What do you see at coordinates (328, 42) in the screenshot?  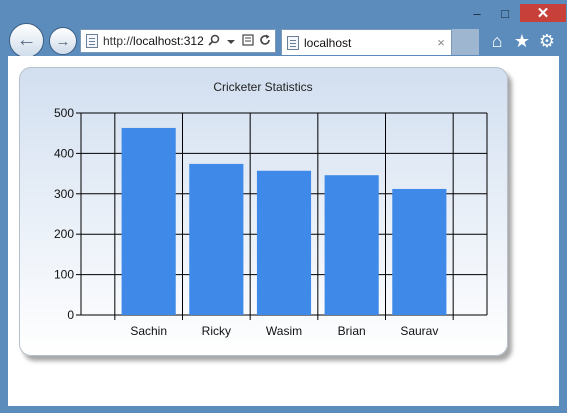 I see `tab-title: localhost` at bounding box center [328, 42].